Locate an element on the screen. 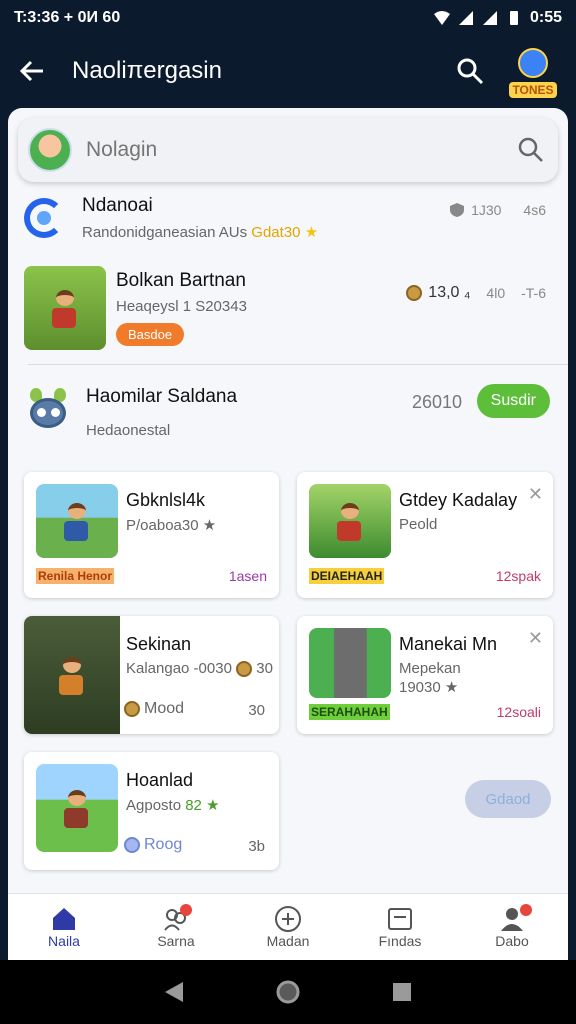 This screenshot has height=1024, width=576. card-meta: 1asen is located at coordinates (247, 576).